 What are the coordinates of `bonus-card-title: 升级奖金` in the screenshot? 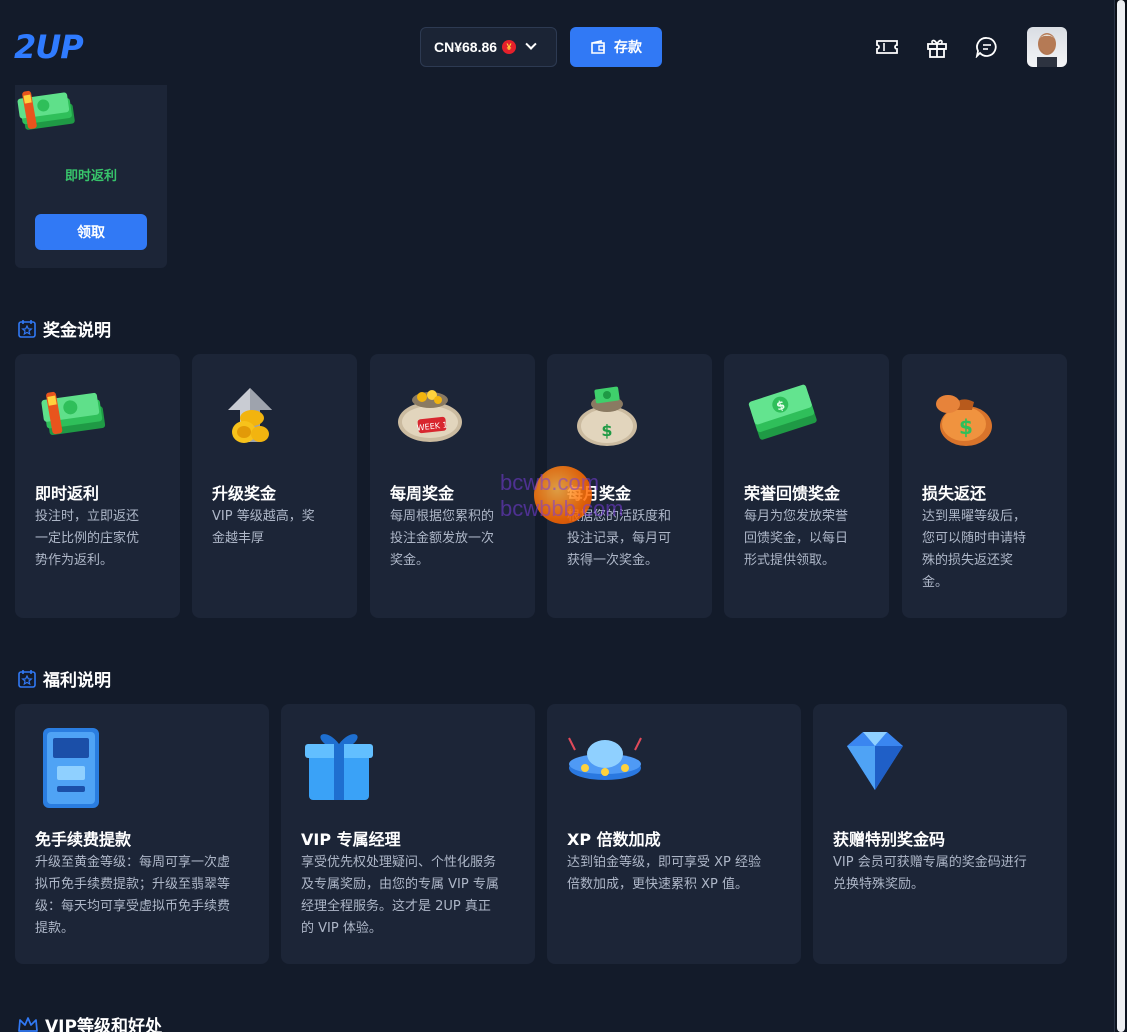 It's located at (244, 493).